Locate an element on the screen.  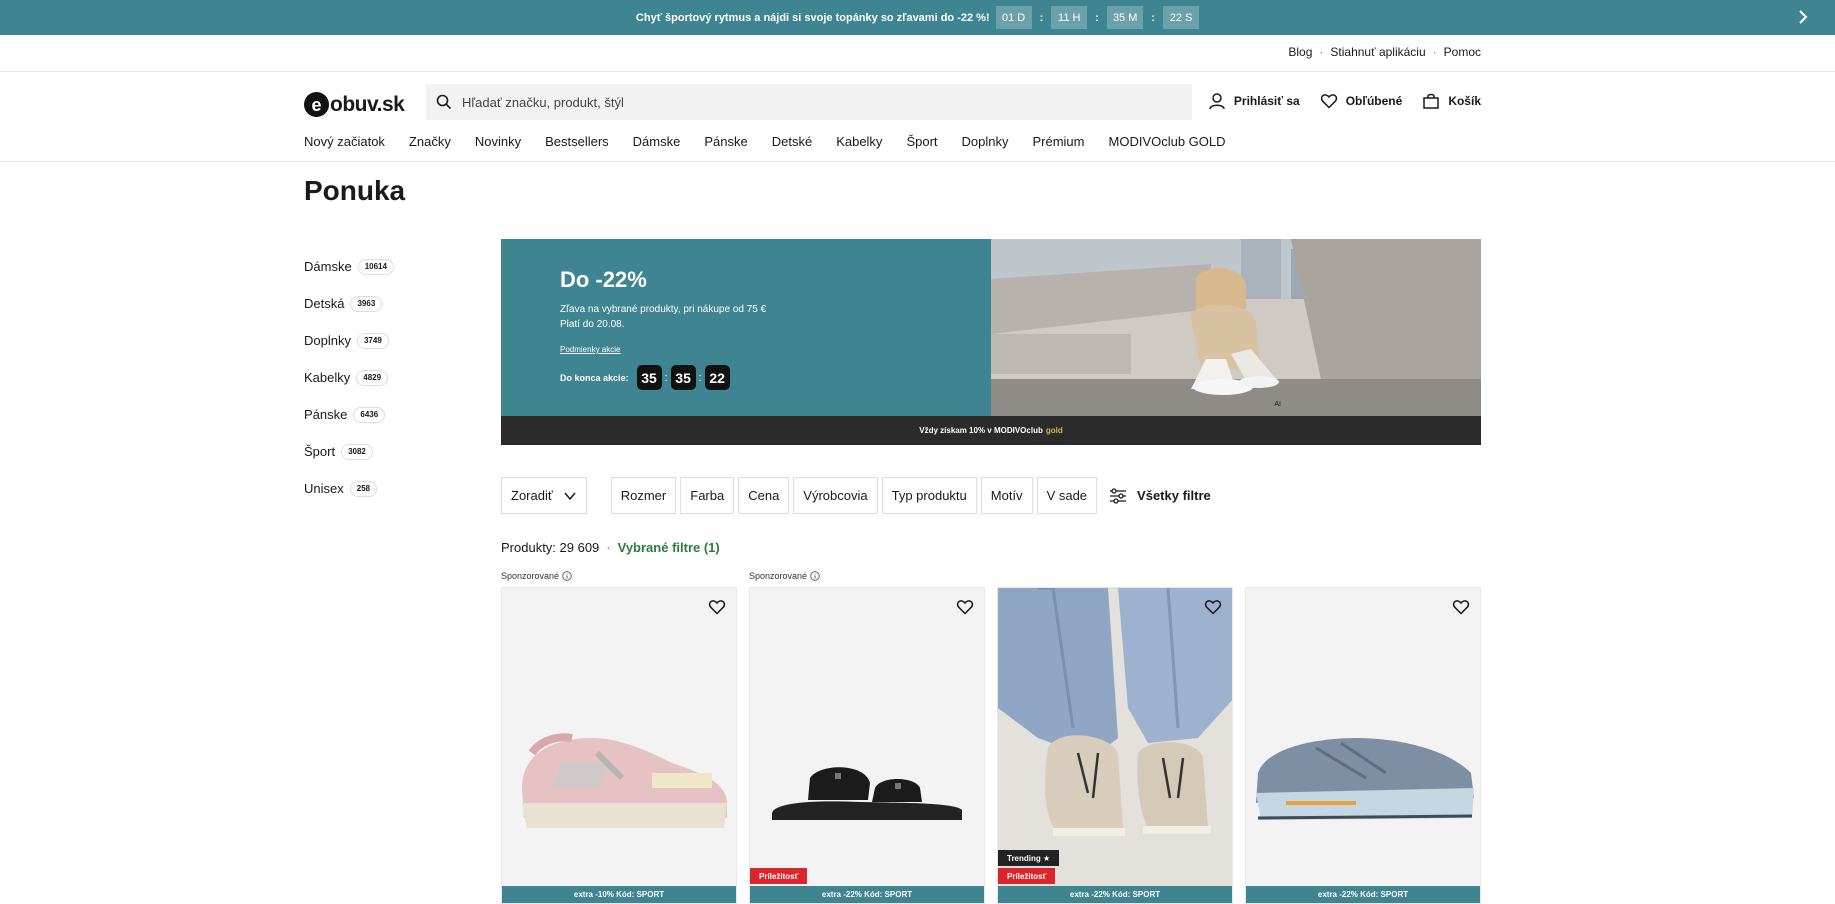
sidebar-item-detska: Detská 3963 is located at coordinates (349, 303).